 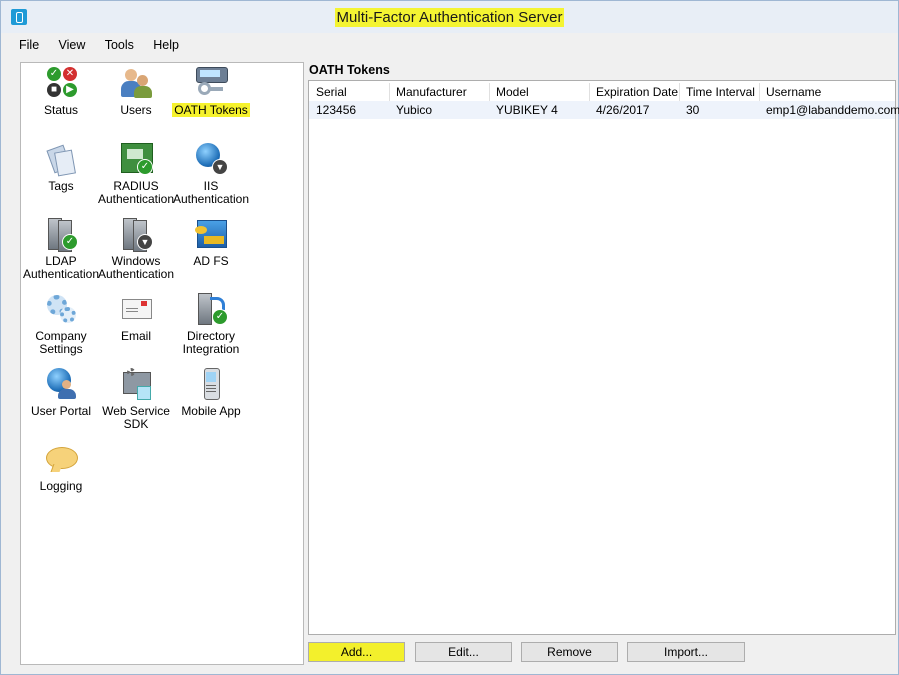 What do you see at coordinates (61, 309) in the screenshot?
I see `company-settings-icon` at bounding box center [61, 309].